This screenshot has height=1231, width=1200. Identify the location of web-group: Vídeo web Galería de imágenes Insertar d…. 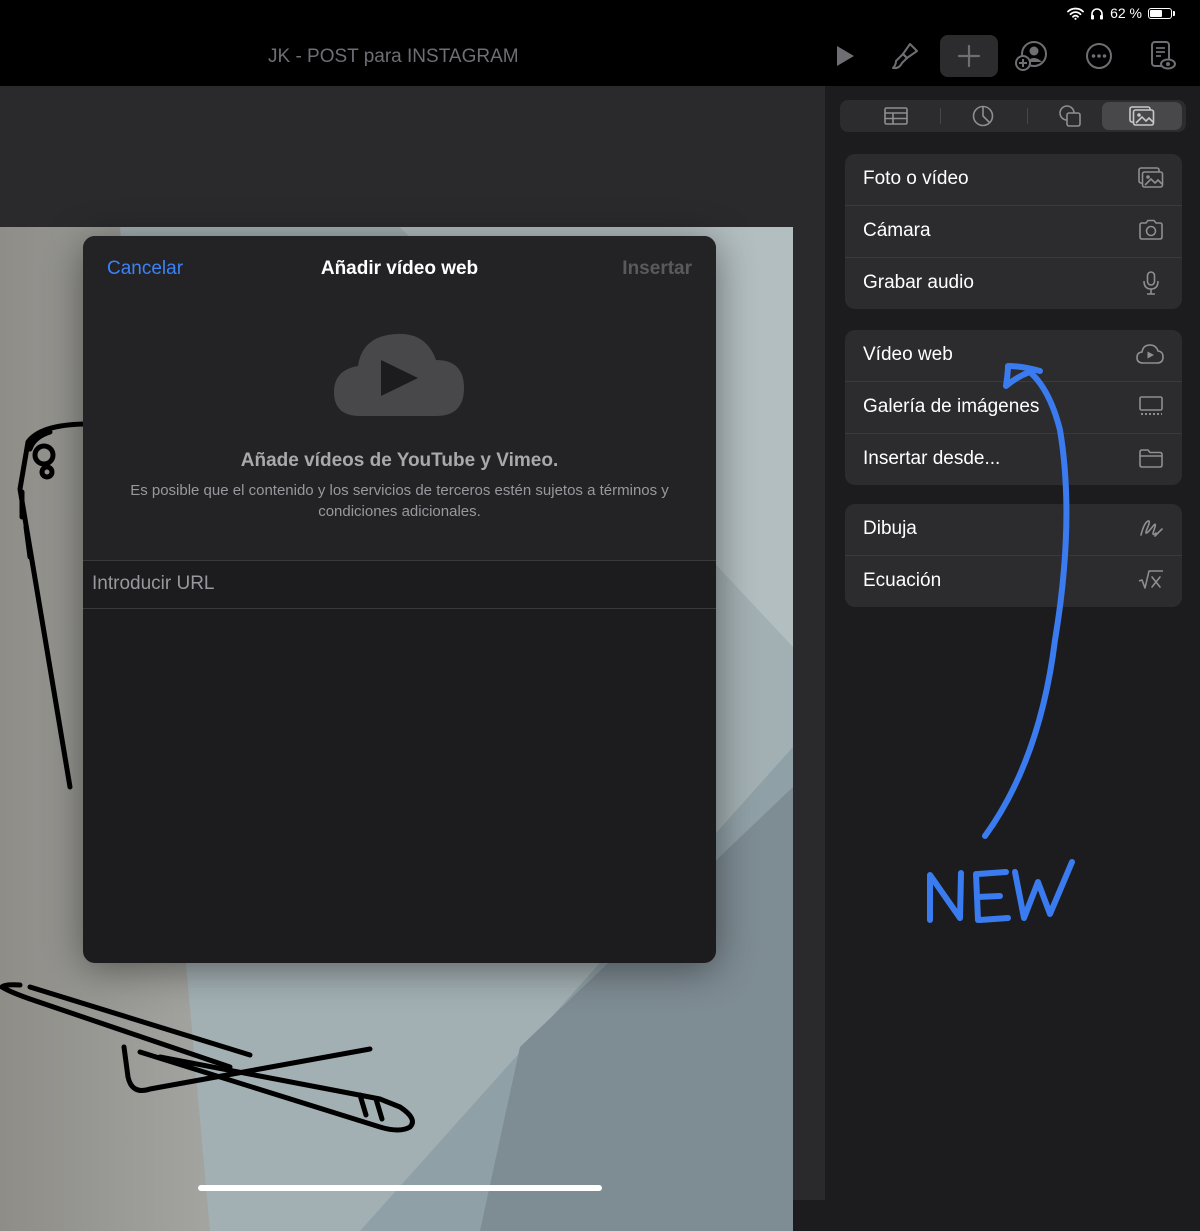
(1013, 407).